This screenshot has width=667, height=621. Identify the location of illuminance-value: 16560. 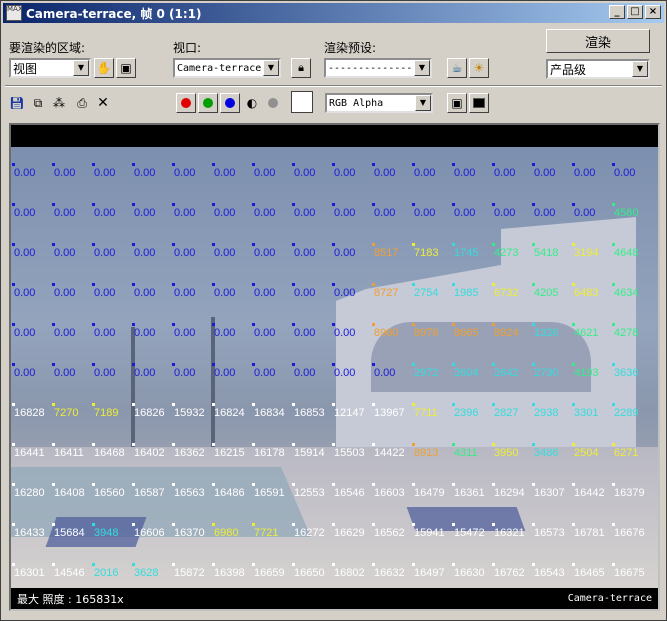
(109, 493).